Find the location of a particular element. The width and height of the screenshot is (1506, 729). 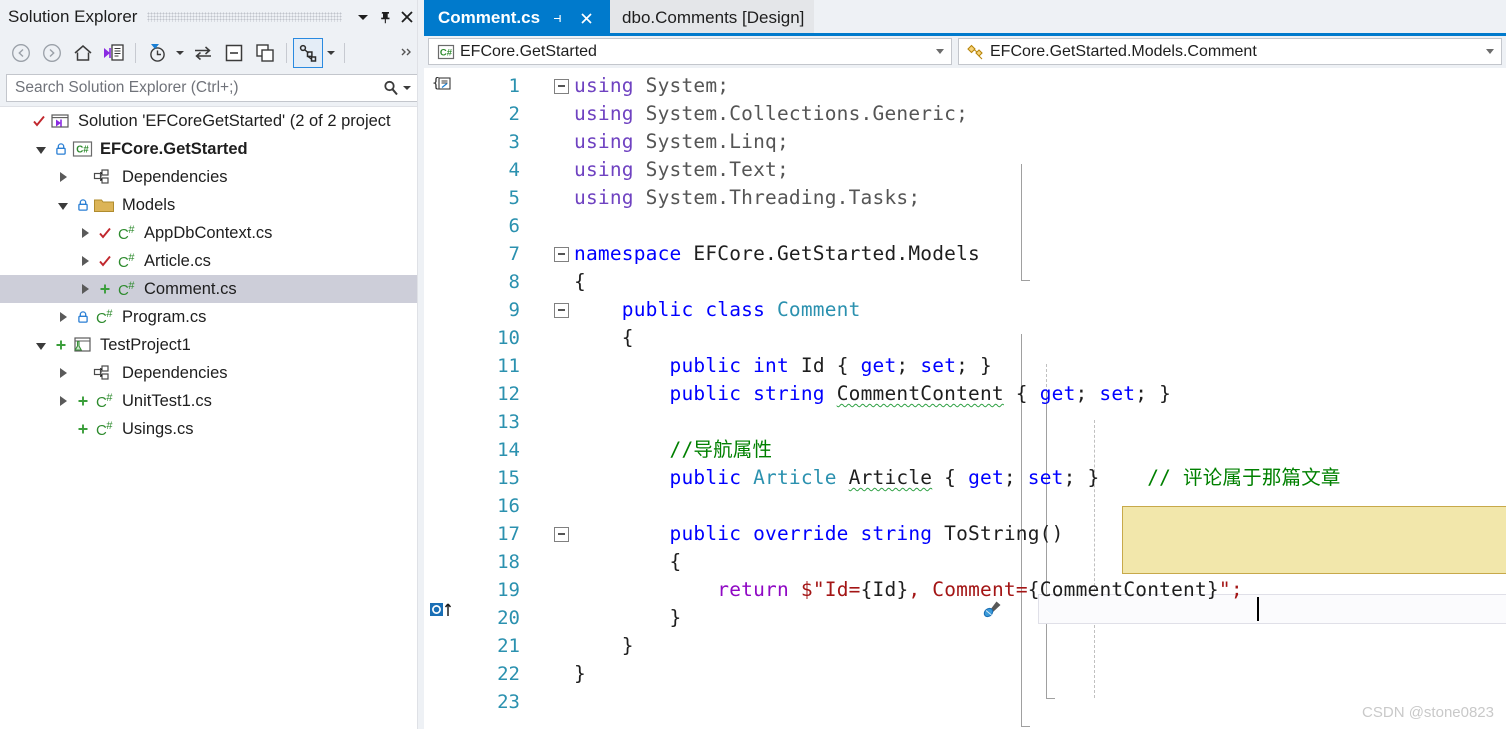

code-line: 22} is located at coordinates (965, 674).